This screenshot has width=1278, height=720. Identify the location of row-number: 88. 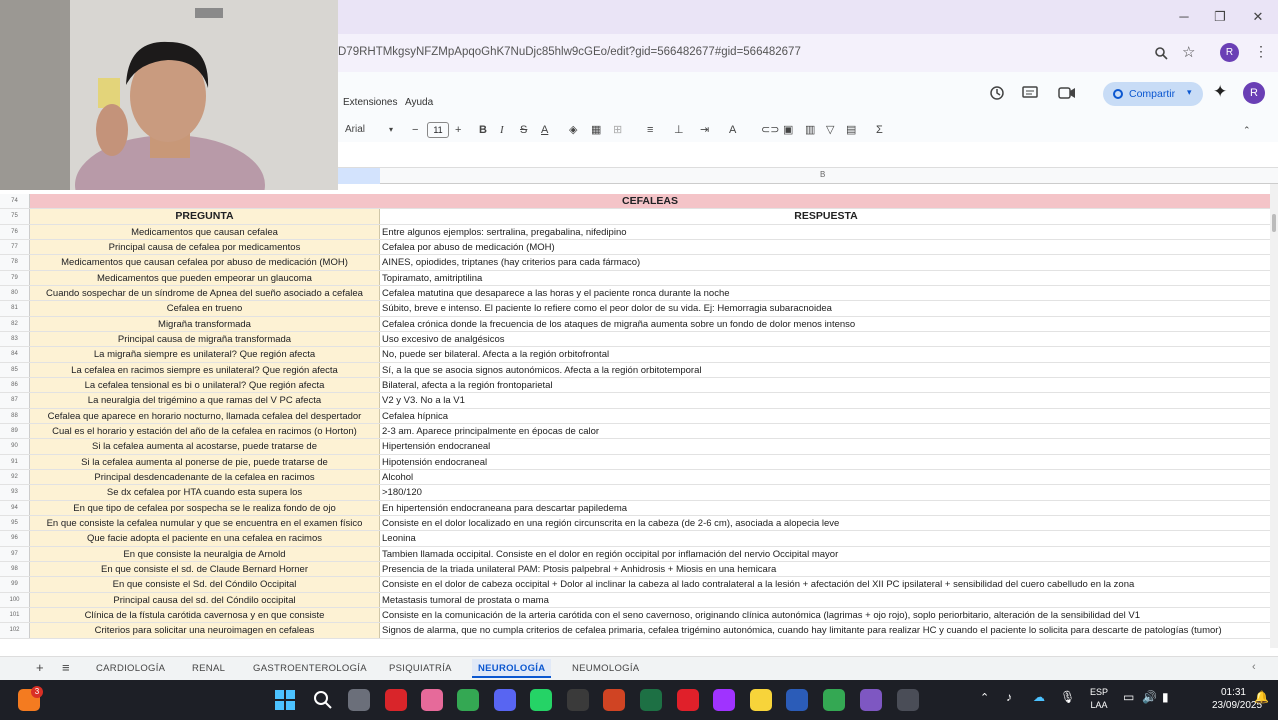
(15, 415).